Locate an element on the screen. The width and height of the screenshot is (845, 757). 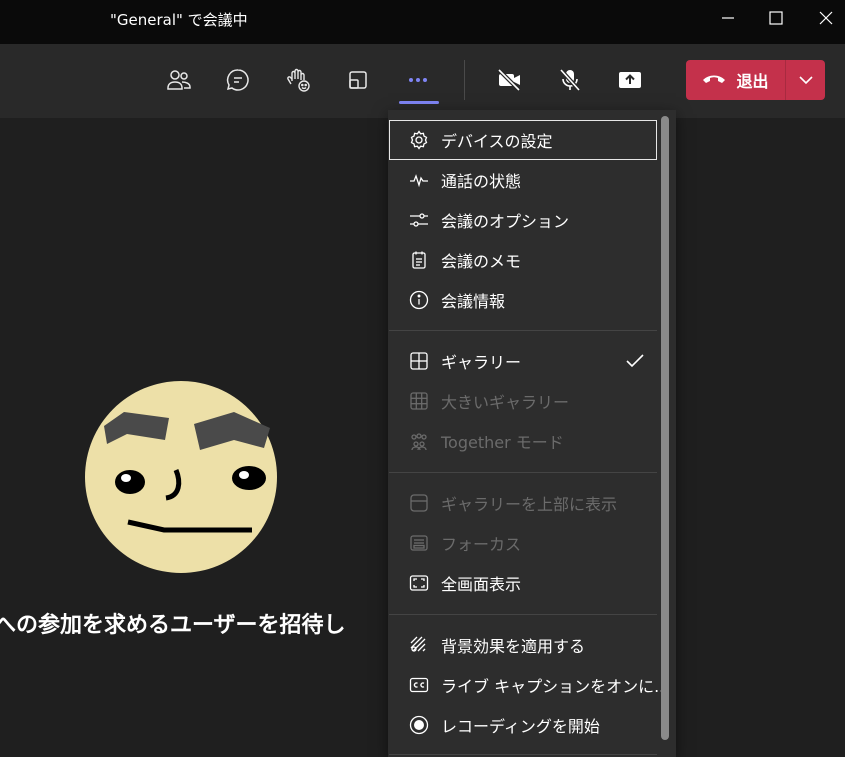
menu-item-fullscreen: 全画面表示 is located at coordinates (523, 583).